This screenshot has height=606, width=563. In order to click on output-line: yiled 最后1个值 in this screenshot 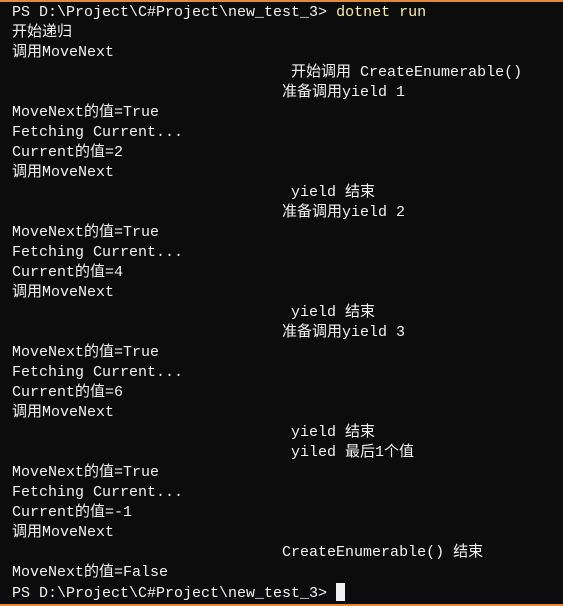, I will do `click(213, 452)`.